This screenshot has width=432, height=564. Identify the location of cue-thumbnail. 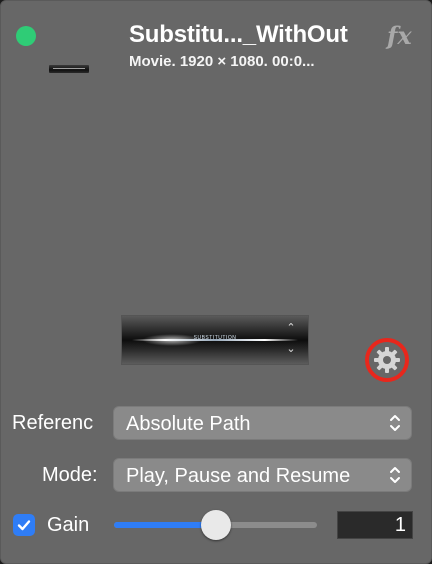
(69, 69).